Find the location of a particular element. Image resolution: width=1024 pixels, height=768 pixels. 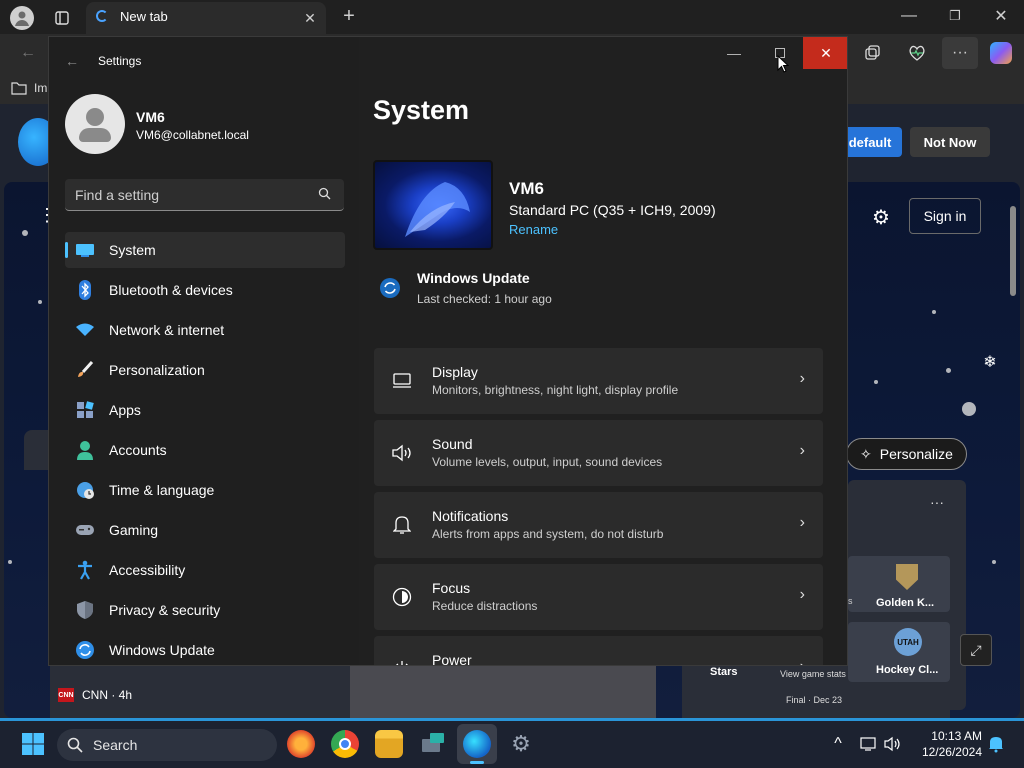

firefox-icon is located at coordinates (301, 744).